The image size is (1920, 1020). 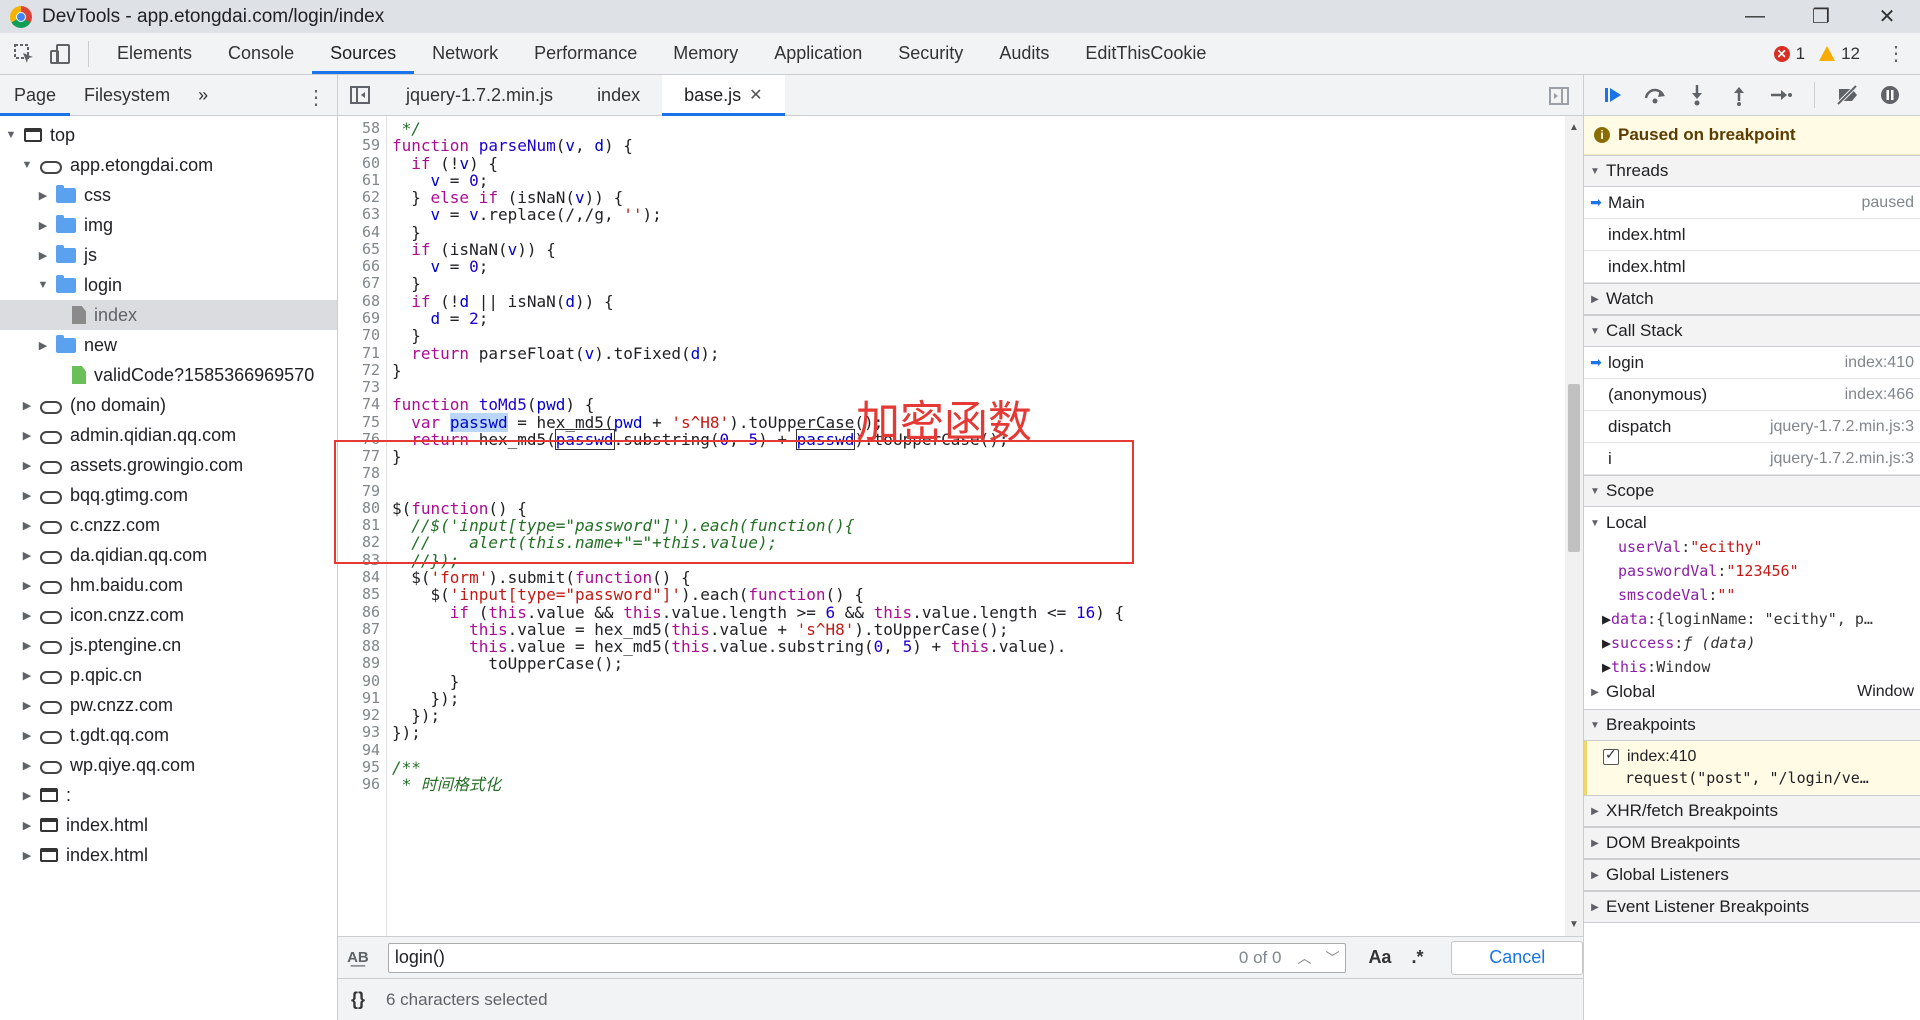 What do you see at coordinates (930, 53) in the screenshot?
I see `tab-security: Security` at bounding box center [930, 53].